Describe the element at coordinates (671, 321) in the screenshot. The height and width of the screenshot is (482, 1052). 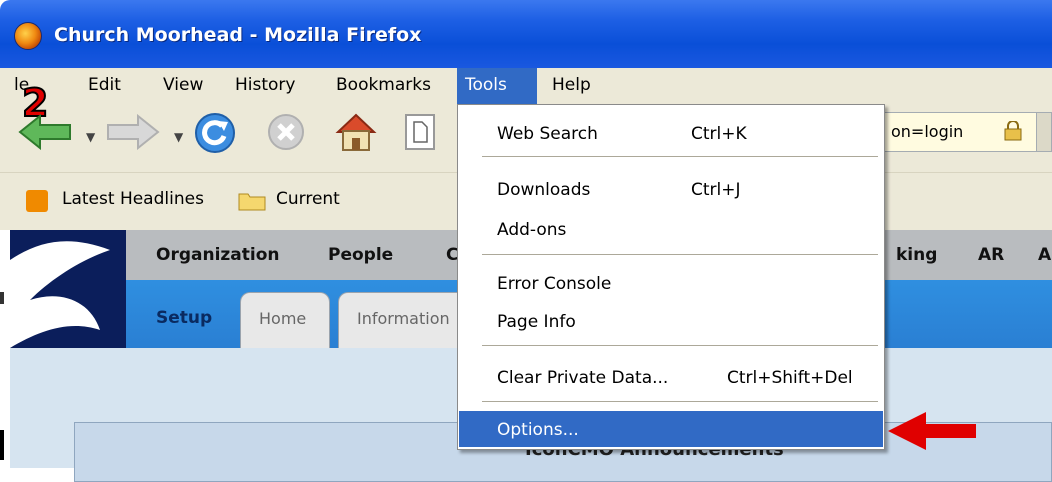
I see `menuitem-page-info: Page Info` at that location.